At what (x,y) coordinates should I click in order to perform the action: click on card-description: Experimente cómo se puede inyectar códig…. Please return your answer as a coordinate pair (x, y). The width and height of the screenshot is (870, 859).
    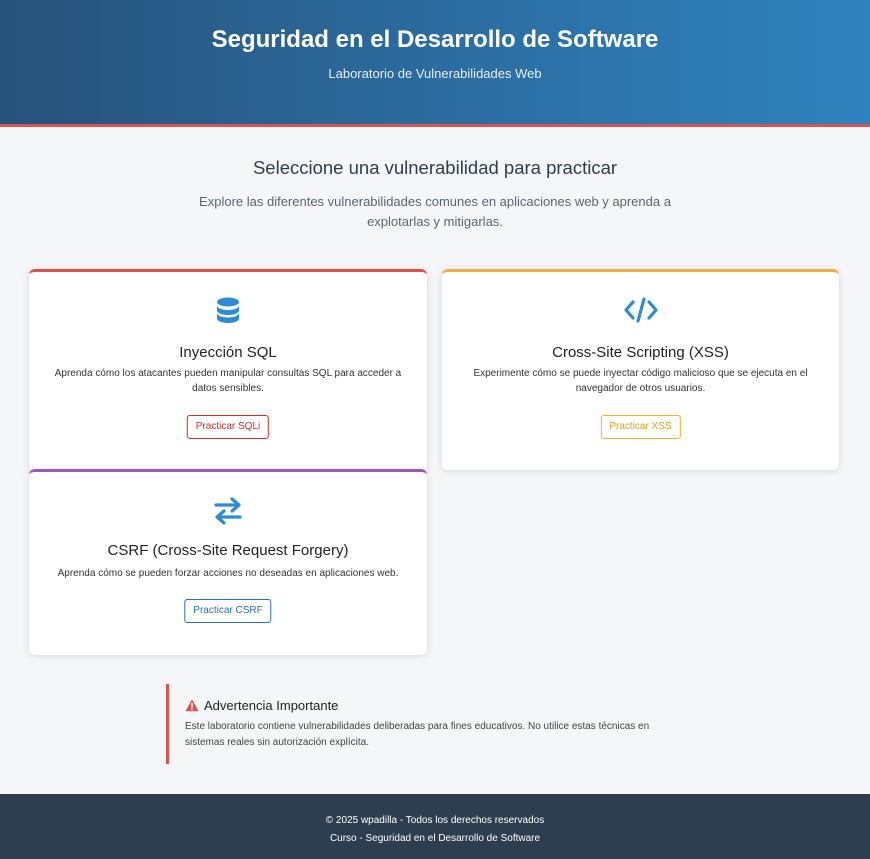
    Looking at the image, I should click on (640, 381).